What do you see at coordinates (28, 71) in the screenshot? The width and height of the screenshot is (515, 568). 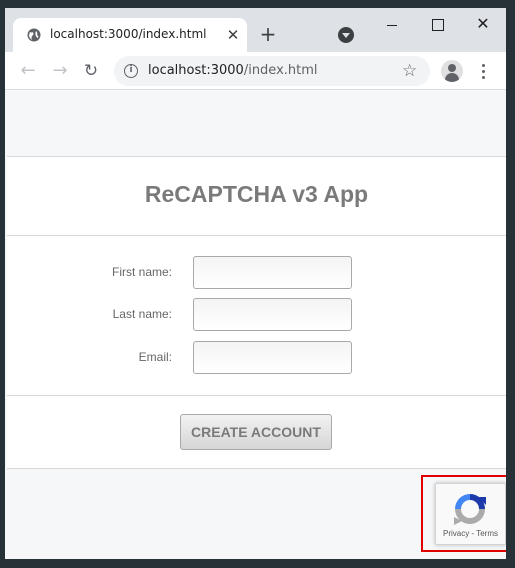 I see `back-arrow-icon: ←` at bounding box center [28, 71].